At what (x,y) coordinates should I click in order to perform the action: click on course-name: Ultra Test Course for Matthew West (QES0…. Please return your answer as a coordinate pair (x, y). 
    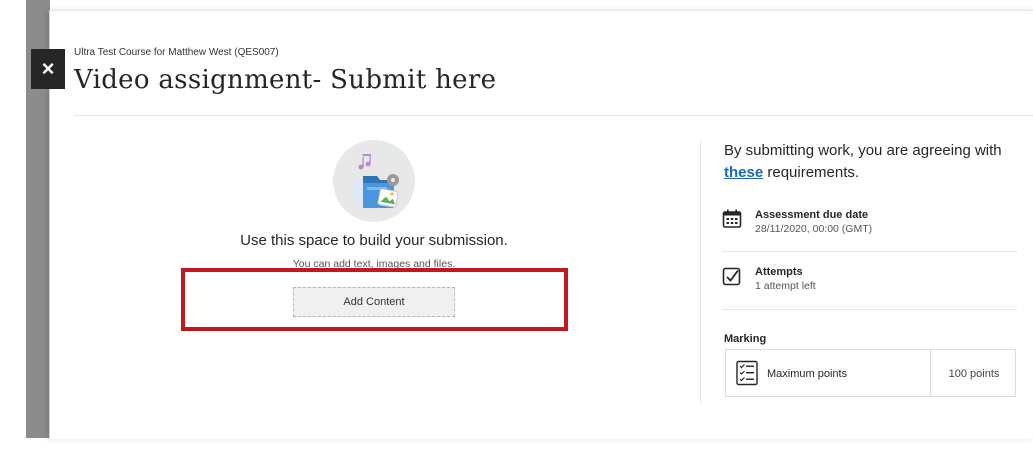
    Looking at the image, I should click on (176, 52).